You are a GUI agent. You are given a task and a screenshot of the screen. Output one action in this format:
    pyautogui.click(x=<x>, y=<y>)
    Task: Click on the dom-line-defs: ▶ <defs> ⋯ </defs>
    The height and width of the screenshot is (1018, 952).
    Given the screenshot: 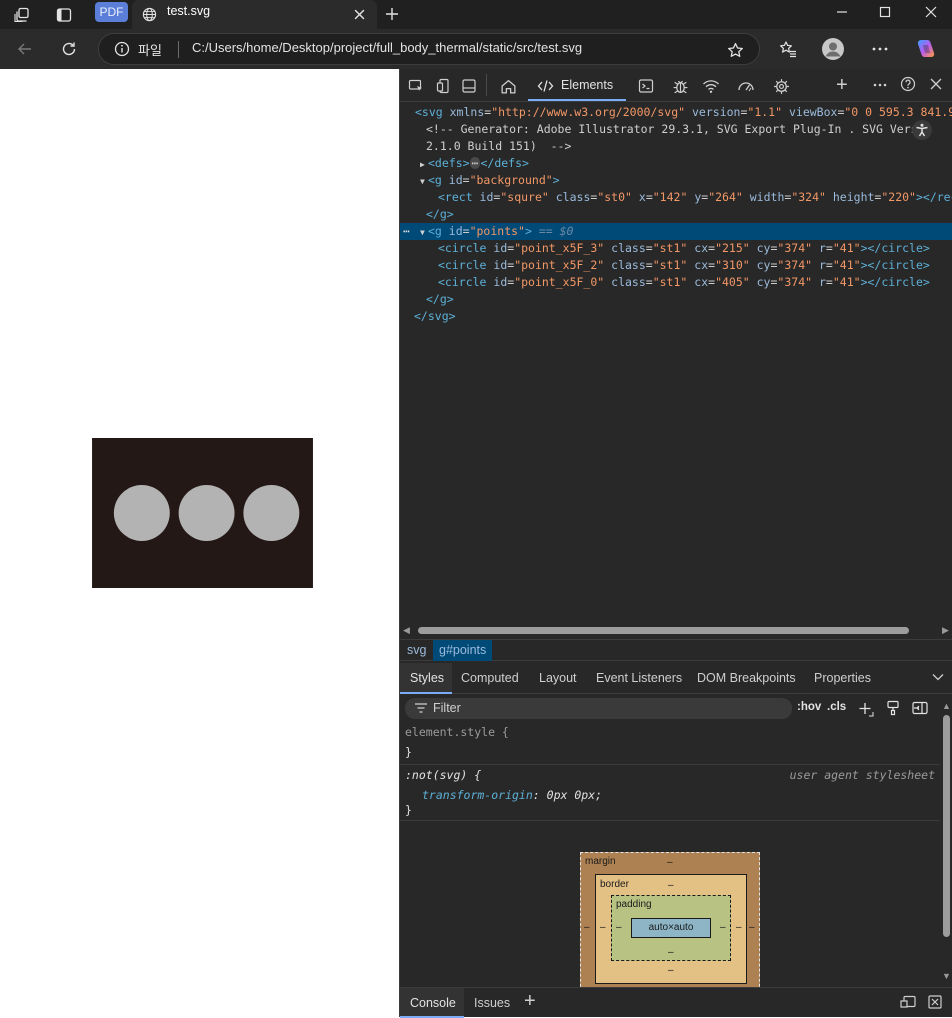 What is the action you would take?
    pyautogui.click(x=474, y=163)
    